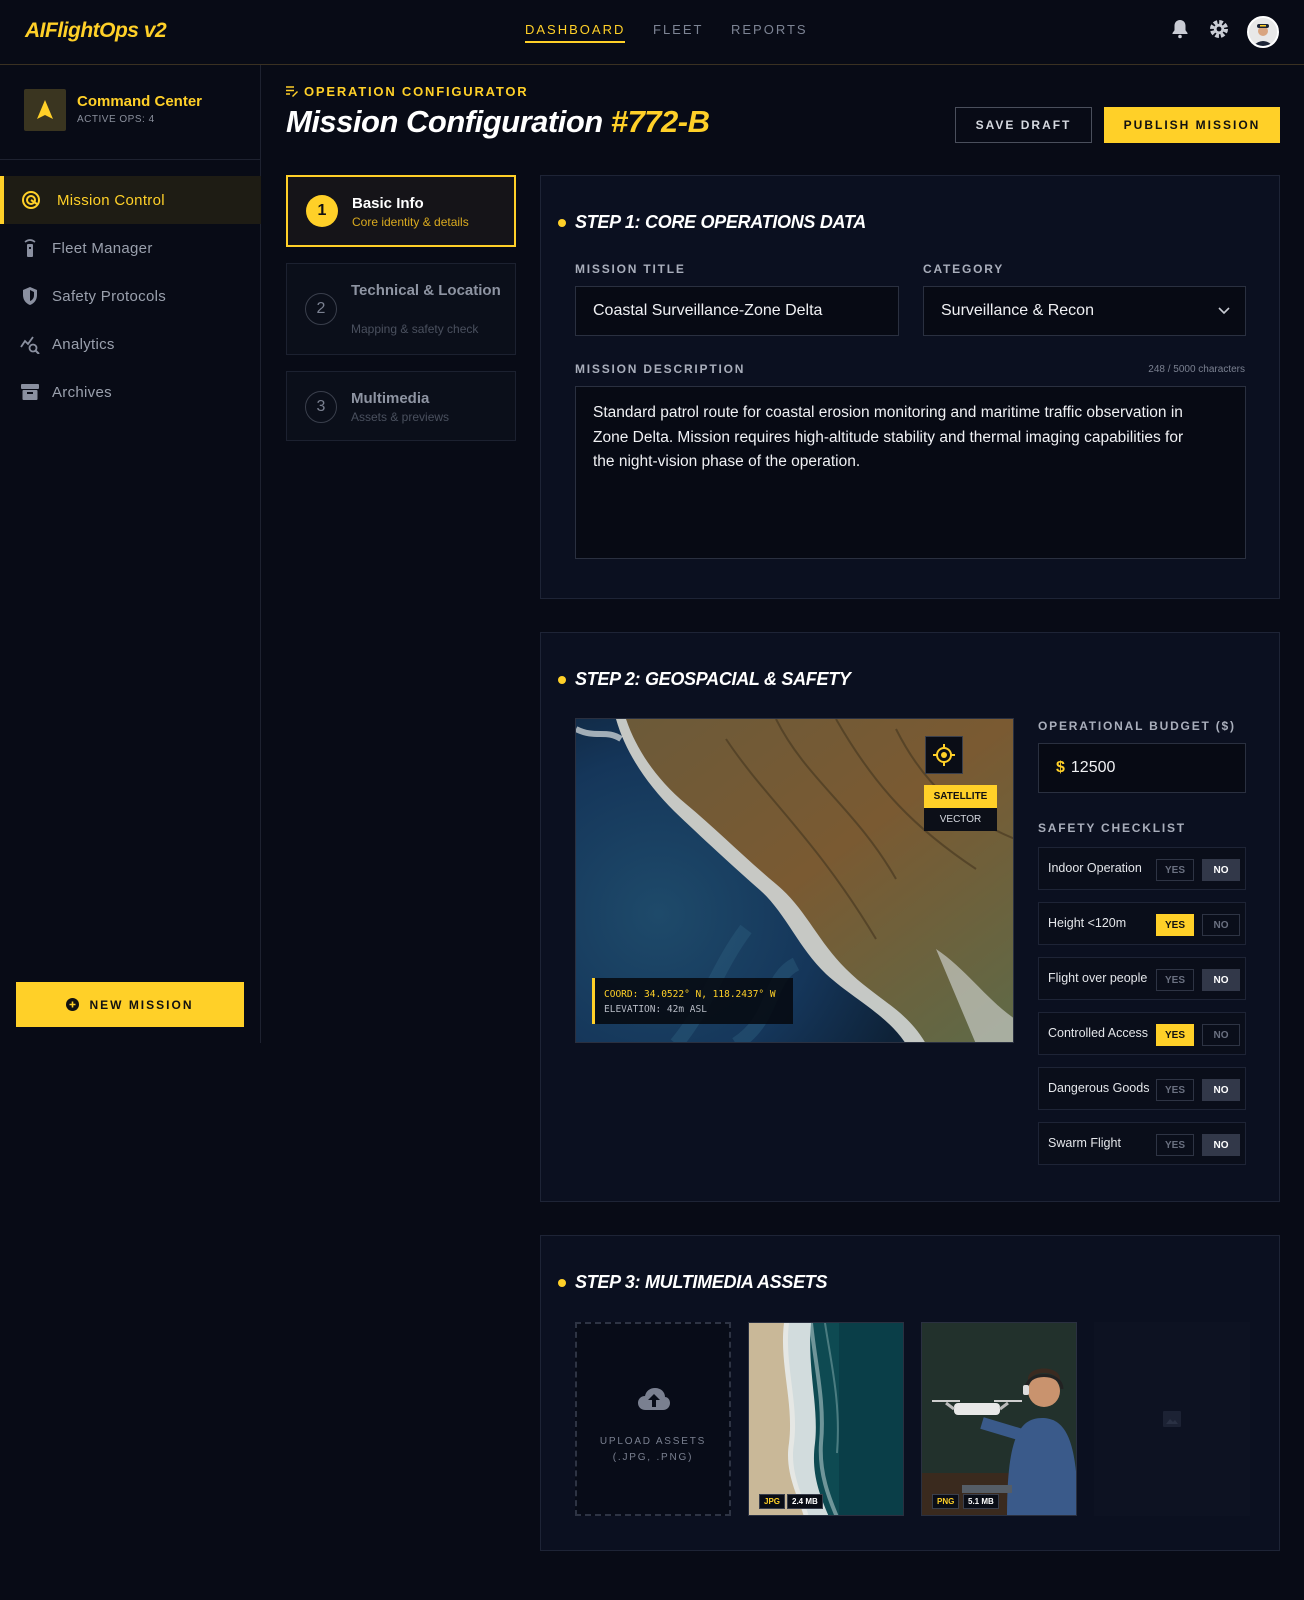 The image size is (1304, 1600). Describe the element at coordinates (1098, 1033) in the screenshot. I see `checklist-label: Controlled Access` at that location.